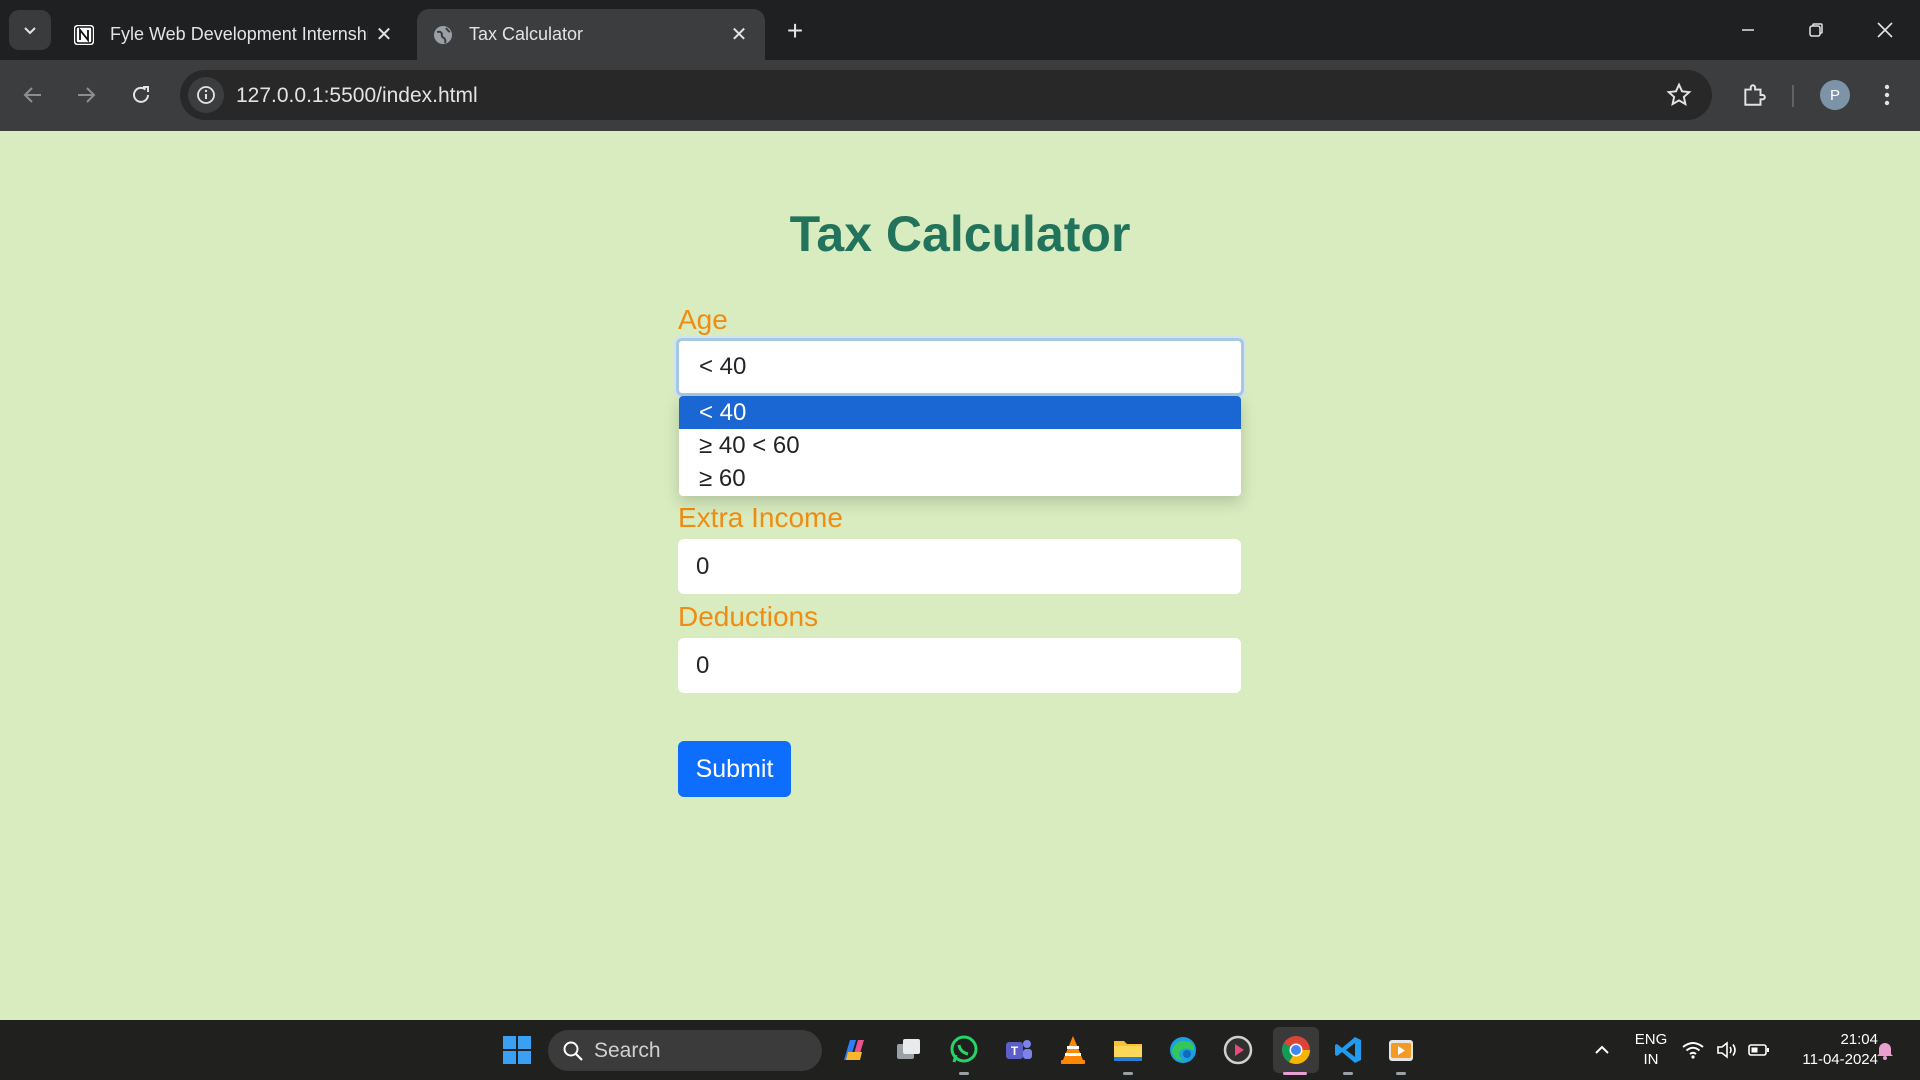 This screenshot has width=1920, height=1080. I want to click on browser-menu-button, so click(1887, 95).